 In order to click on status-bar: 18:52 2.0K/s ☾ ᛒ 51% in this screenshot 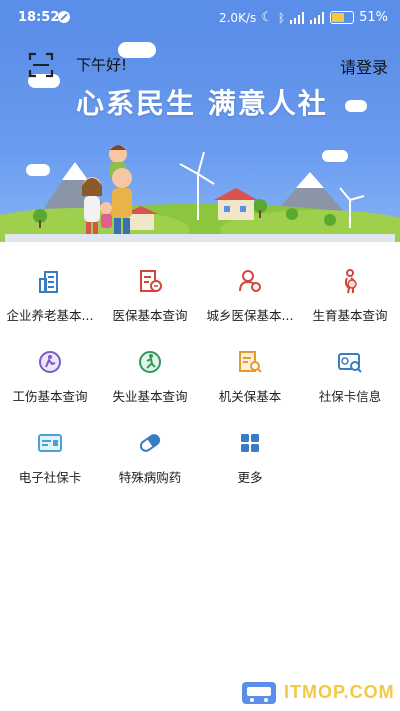, I will do `click(200, 17)`.